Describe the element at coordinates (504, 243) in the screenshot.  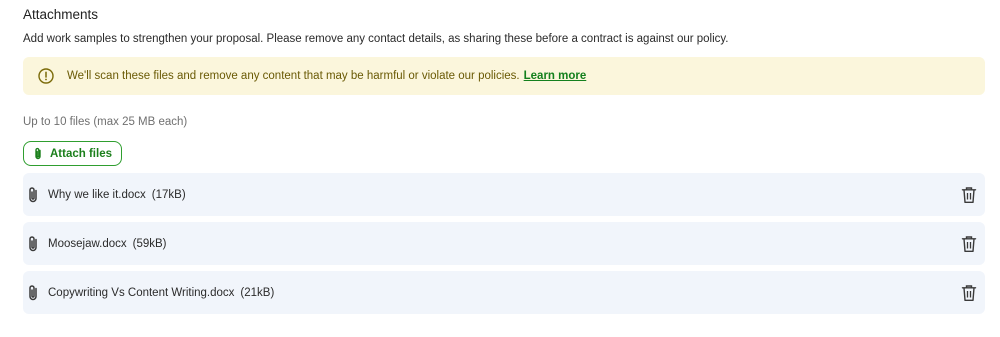
I see `file-row: Moosejaw.docx (59kB)` at that location.